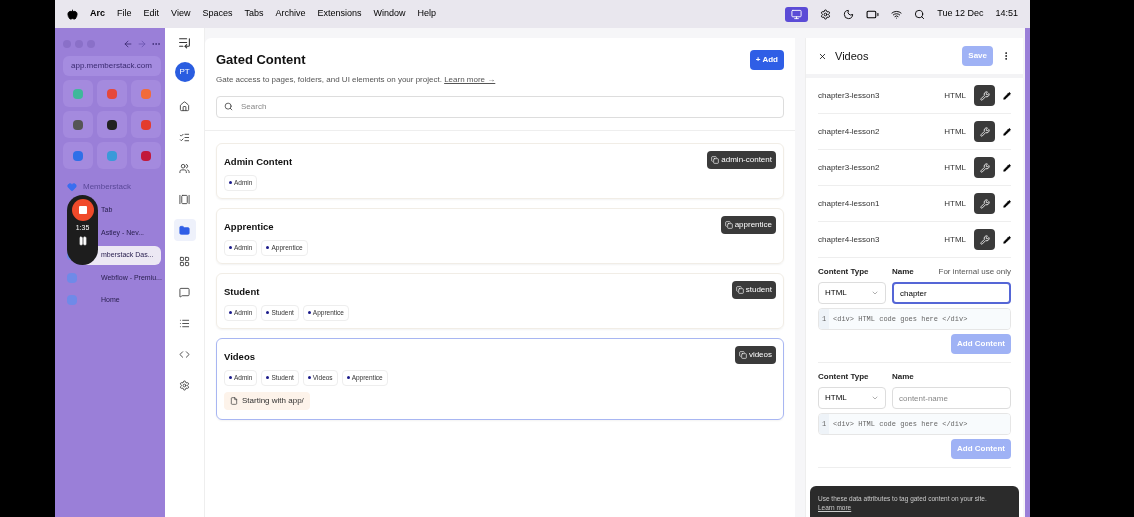  I want to click on file-icon, so click(234, 400).